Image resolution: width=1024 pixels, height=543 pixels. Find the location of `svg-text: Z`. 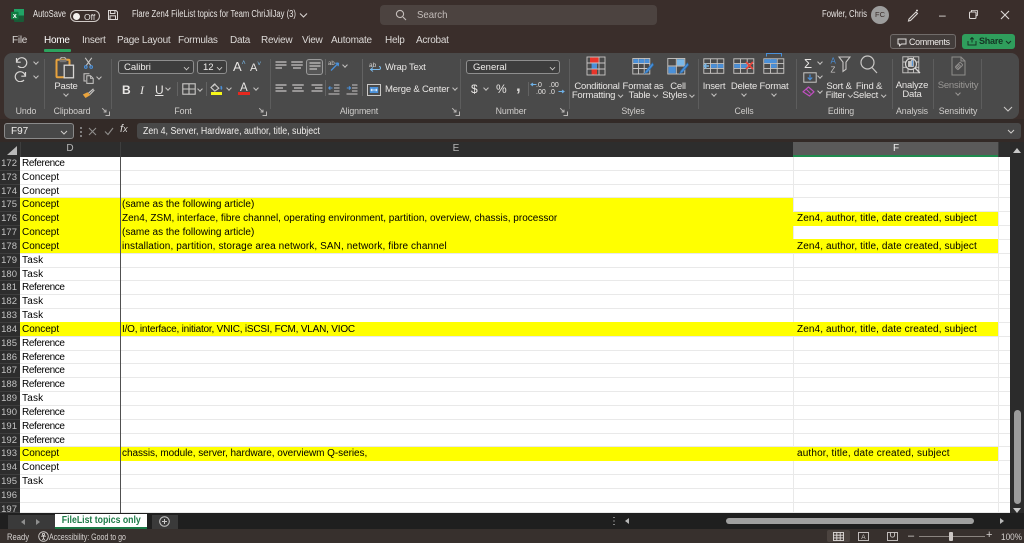

svg-text: Z is located at coordinates (833, 70).